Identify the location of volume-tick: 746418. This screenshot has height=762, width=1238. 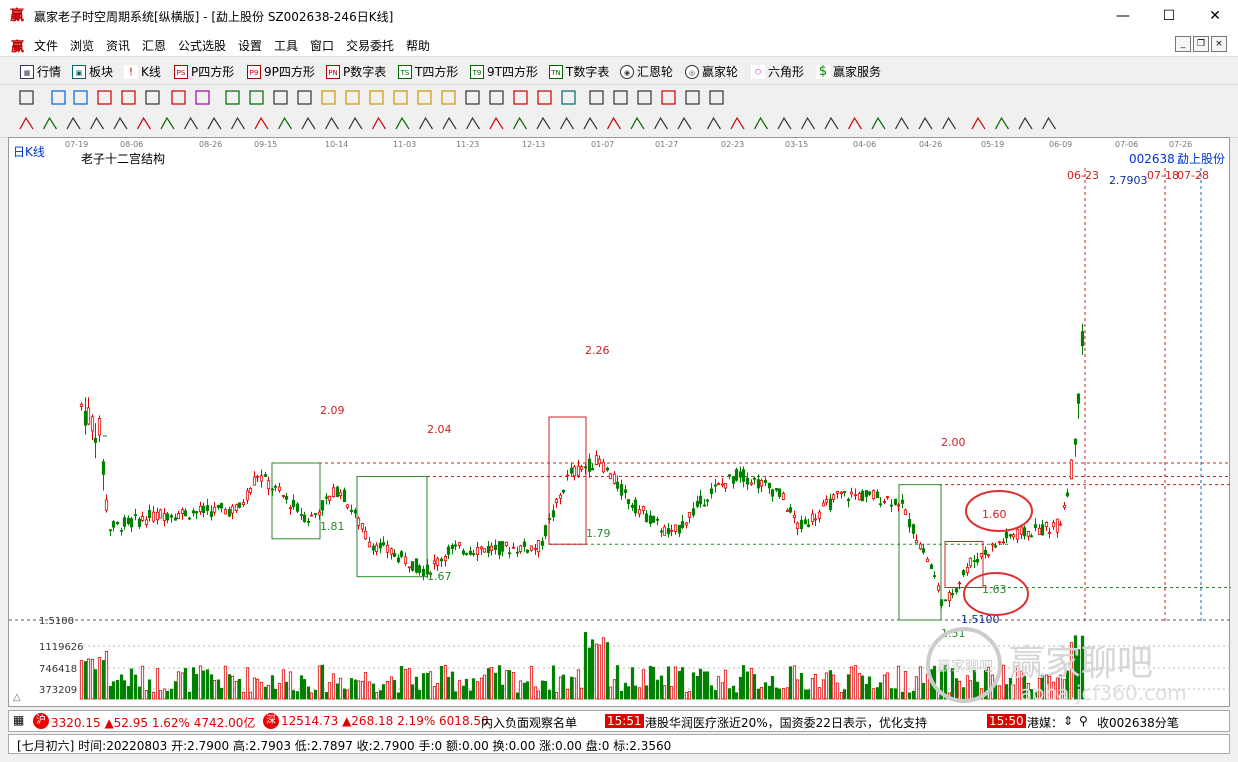
(58, 669).